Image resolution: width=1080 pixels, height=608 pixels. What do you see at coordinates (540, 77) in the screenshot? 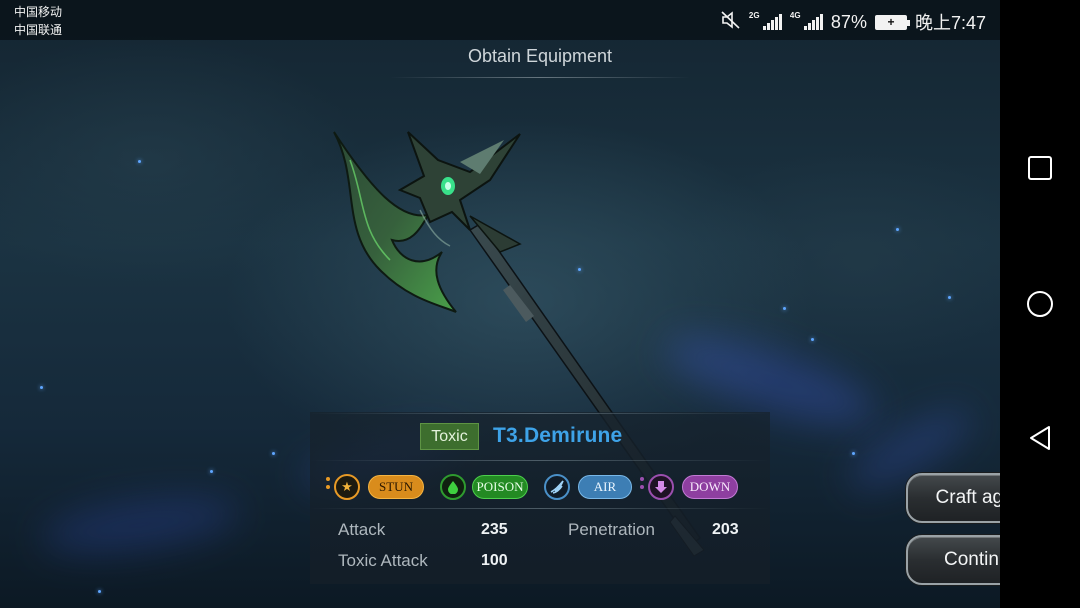
I see `title-divider` at bounding box center [540, 77].